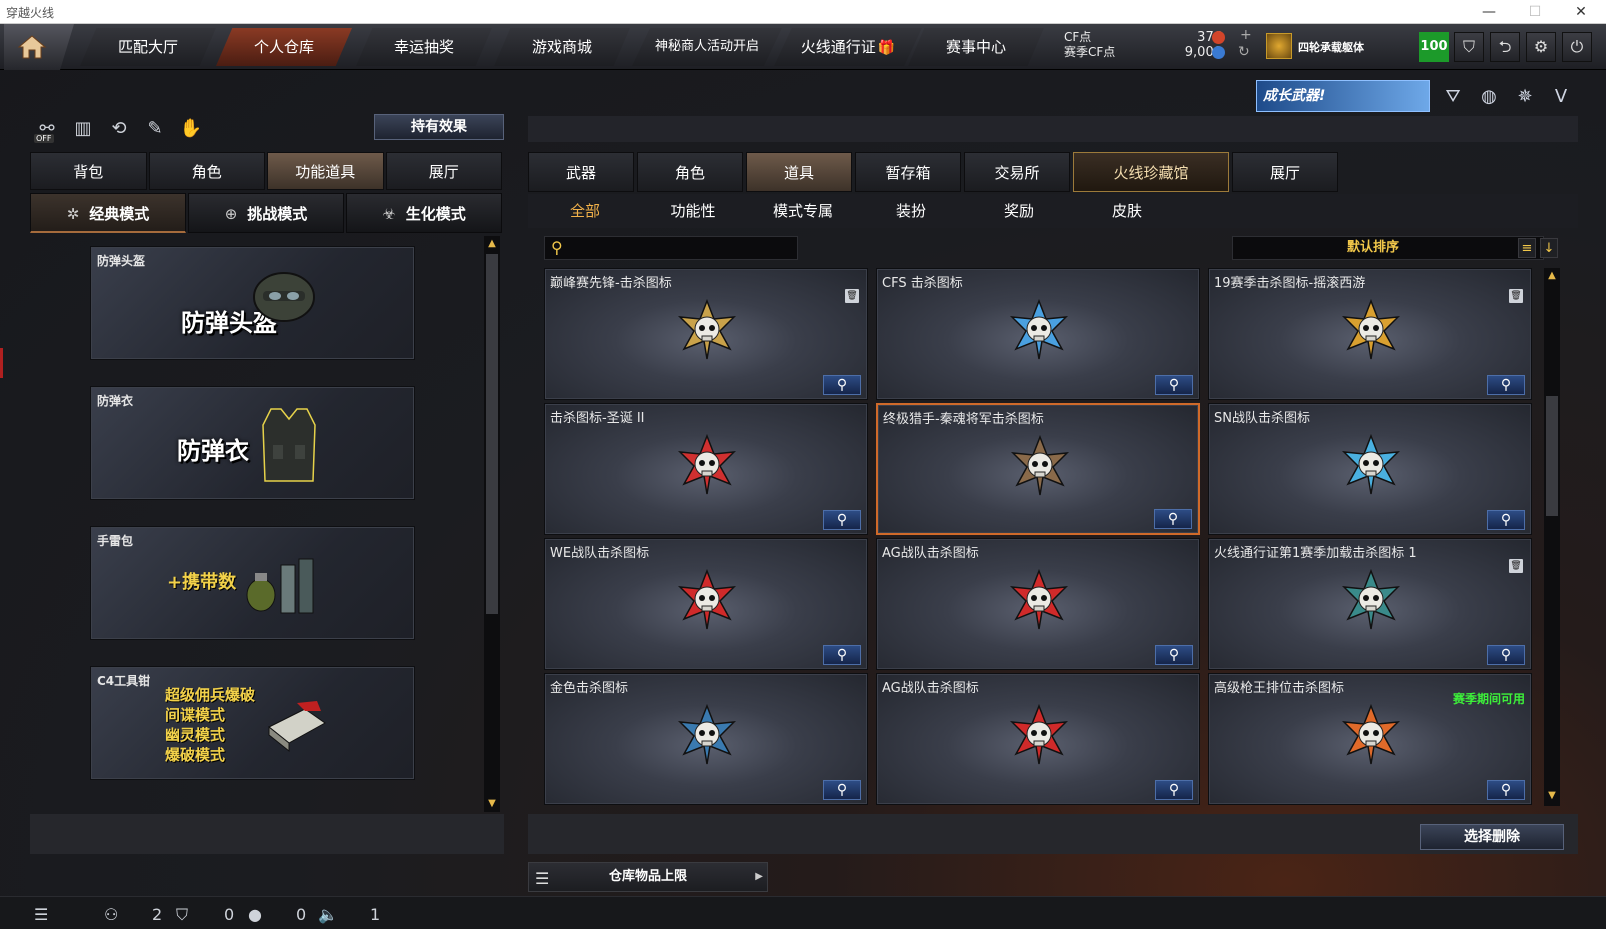 This screenshot has width=1606, height=929. Describe the element at coordinates (1370, 334) in the screenshot. I see `kill-icon-card: 19赛季击杀图标-摇滚西游 🗑 ⚲` at that location.